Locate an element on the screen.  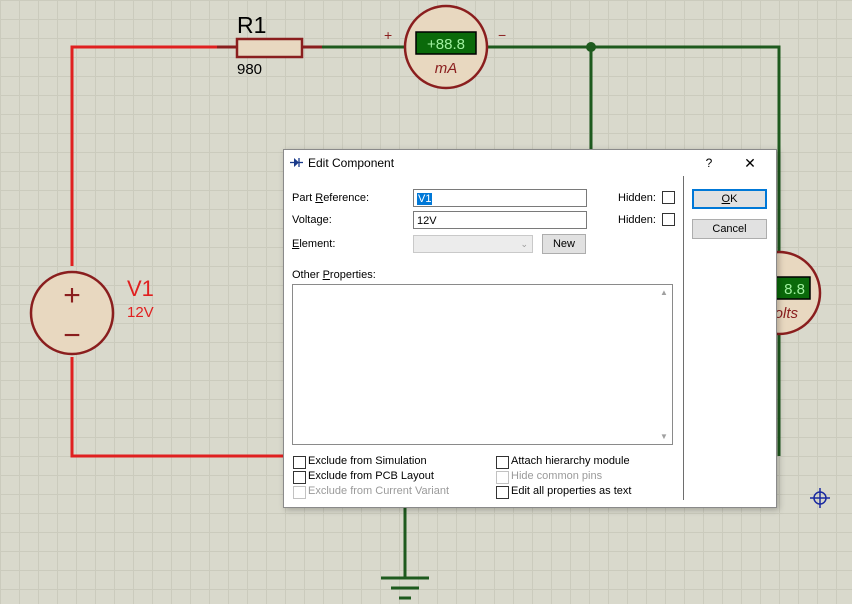
voltage-source-v1: + − V1 12V is located at coordinates (91, 313).